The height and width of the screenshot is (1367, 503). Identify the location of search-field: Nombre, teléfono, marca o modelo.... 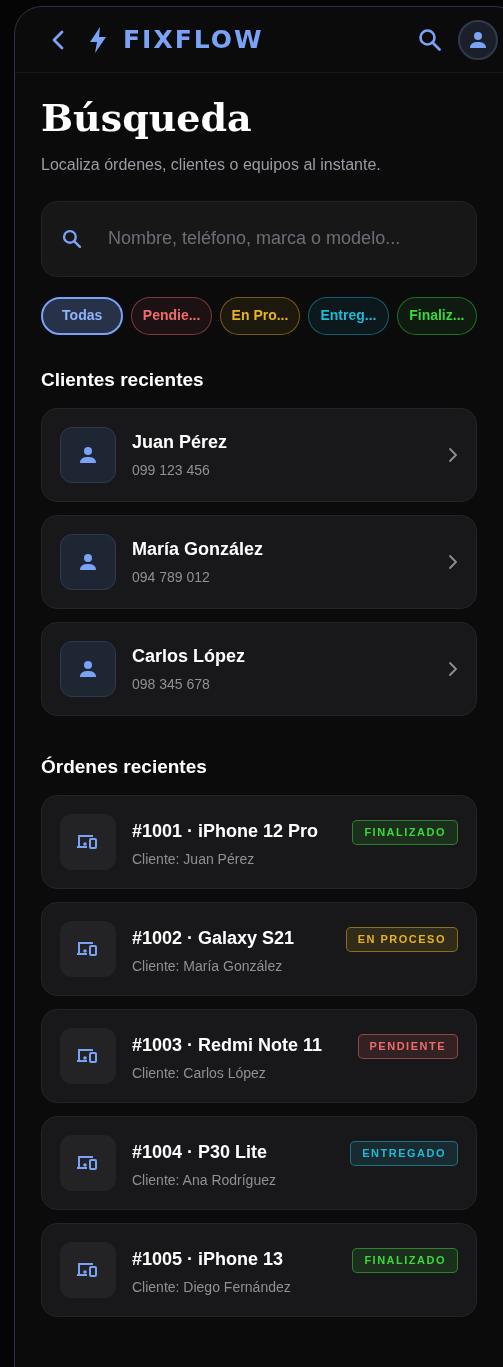
(259, 238).